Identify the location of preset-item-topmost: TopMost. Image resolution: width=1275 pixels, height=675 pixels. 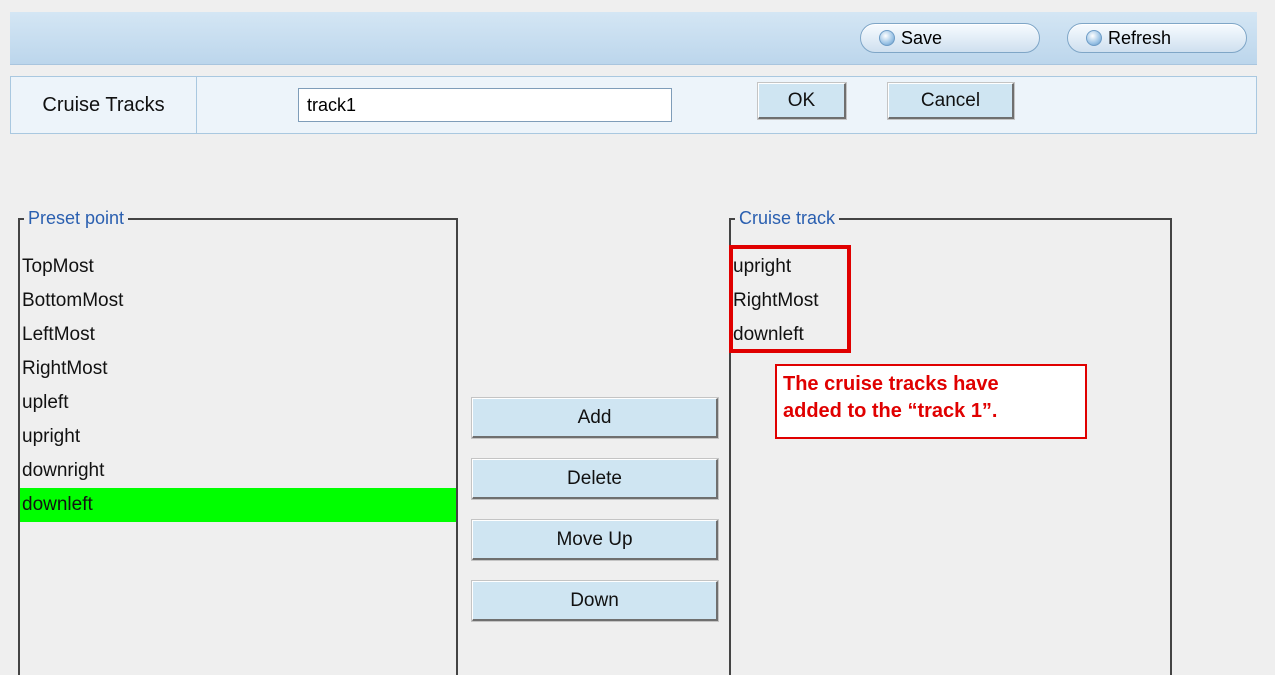
(238, 267).